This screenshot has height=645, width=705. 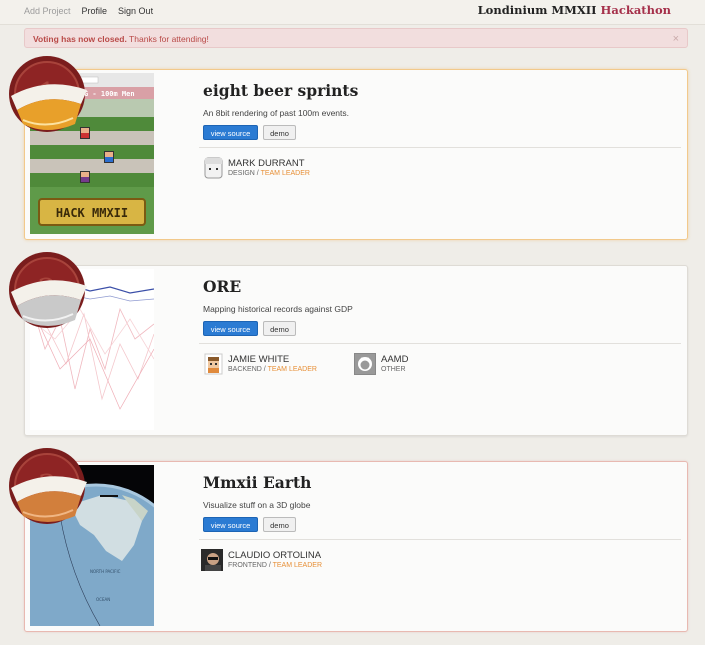 I want to click on member-role: FRONTEND / TEAM LEADER, so click(x=275, y=565).